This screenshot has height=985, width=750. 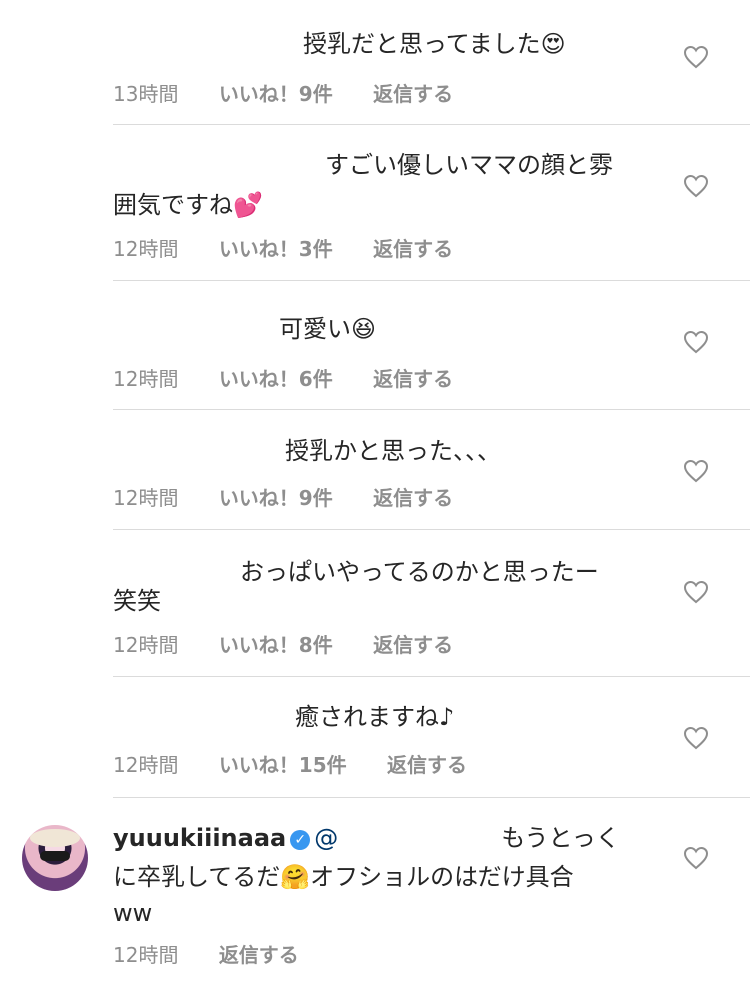 I want to click on comment-meta: 12時間 いいね！3件 返信する, so click(x=283, y=247).